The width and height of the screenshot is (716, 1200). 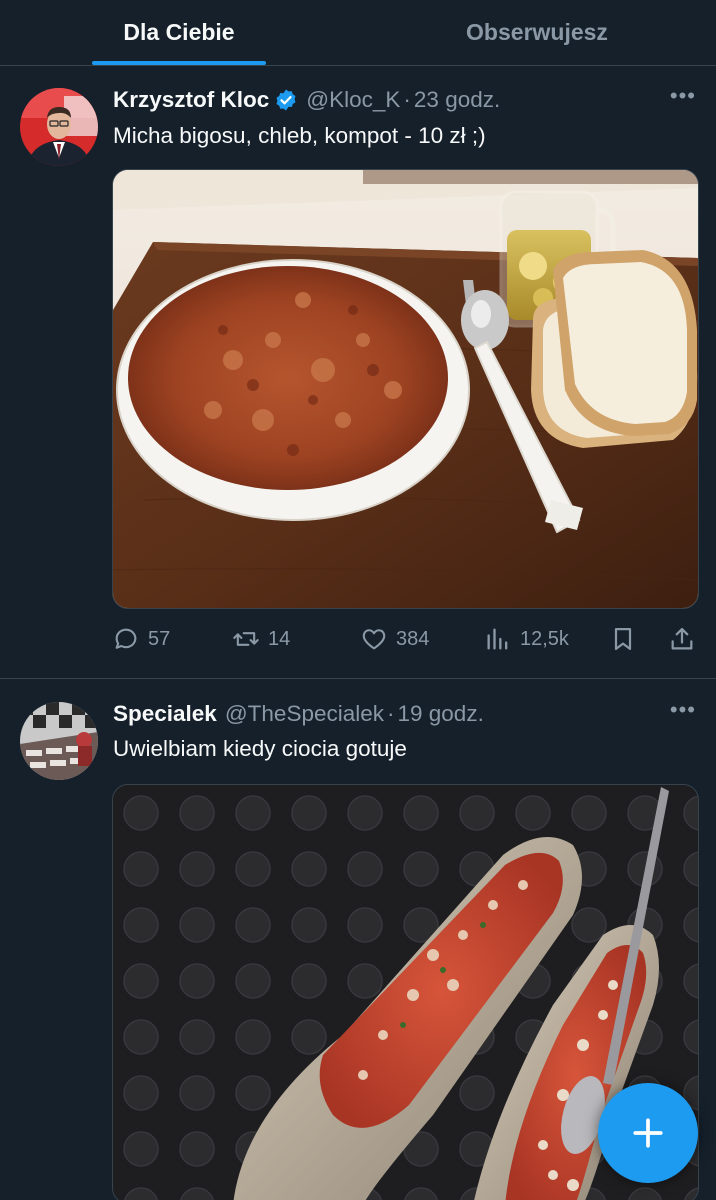 I want to click on active-tab-indicator, so click(x=179, y=63).